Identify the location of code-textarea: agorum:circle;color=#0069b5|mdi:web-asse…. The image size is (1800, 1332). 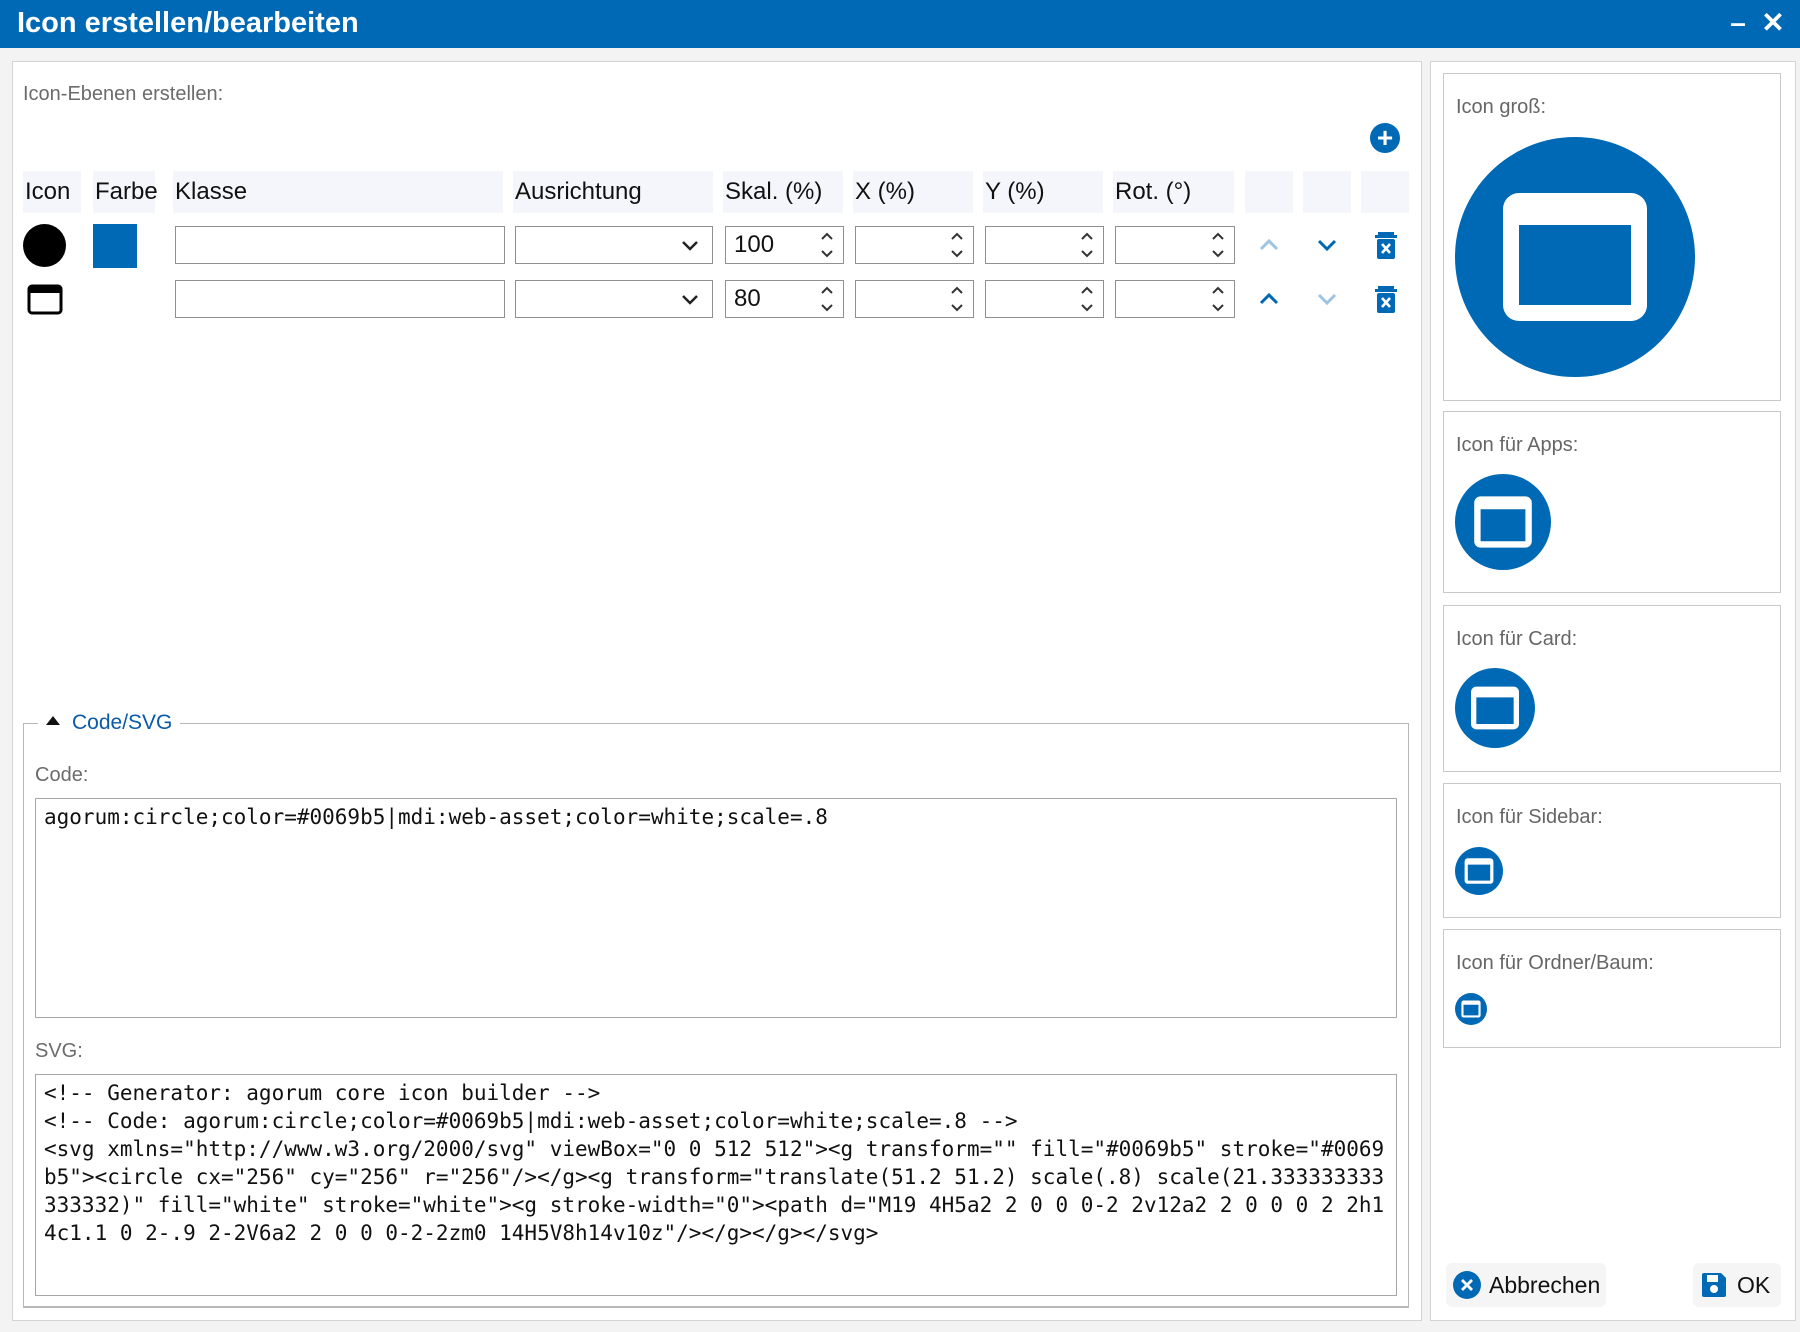
(716, 908).